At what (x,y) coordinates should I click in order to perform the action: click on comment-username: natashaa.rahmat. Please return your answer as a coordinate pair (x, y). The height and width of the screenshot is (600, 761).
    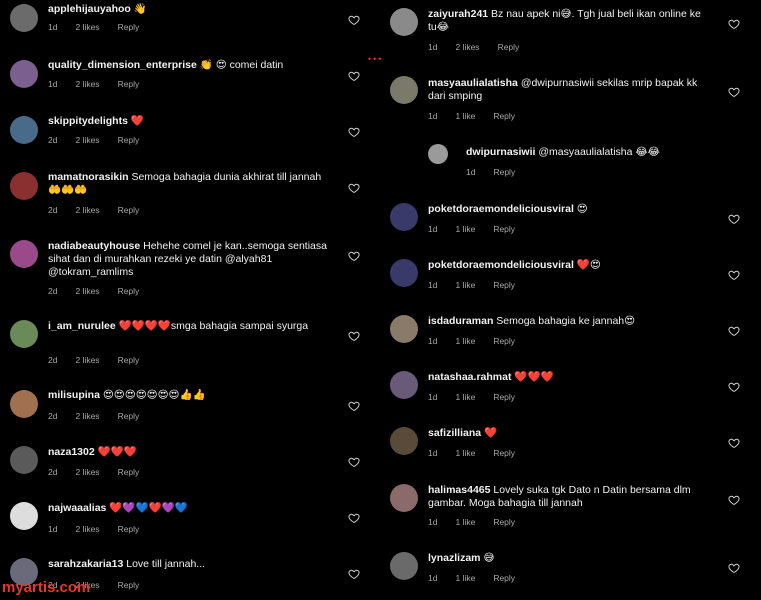
    Looking at the image, I should click on (469, 377).